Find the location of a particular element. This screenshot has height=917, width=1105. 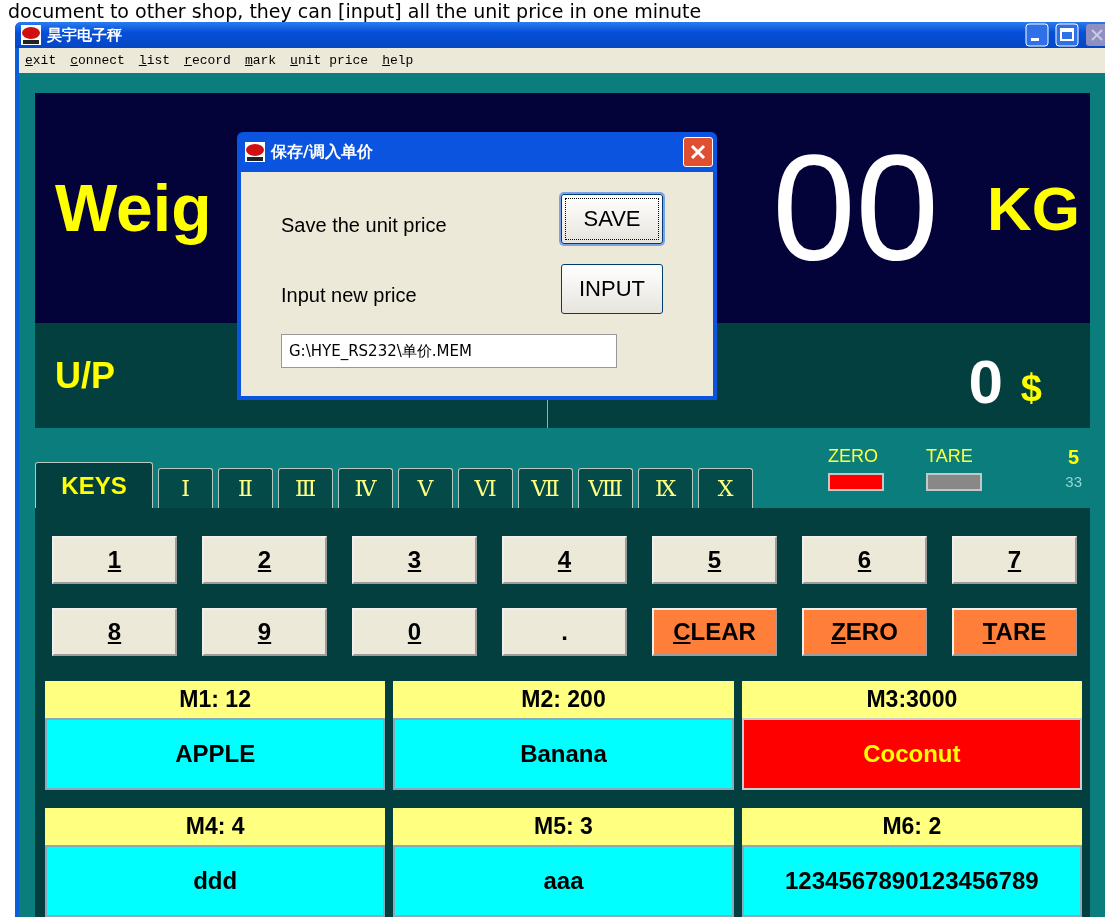

close-button is located at coordinates (698, 152).